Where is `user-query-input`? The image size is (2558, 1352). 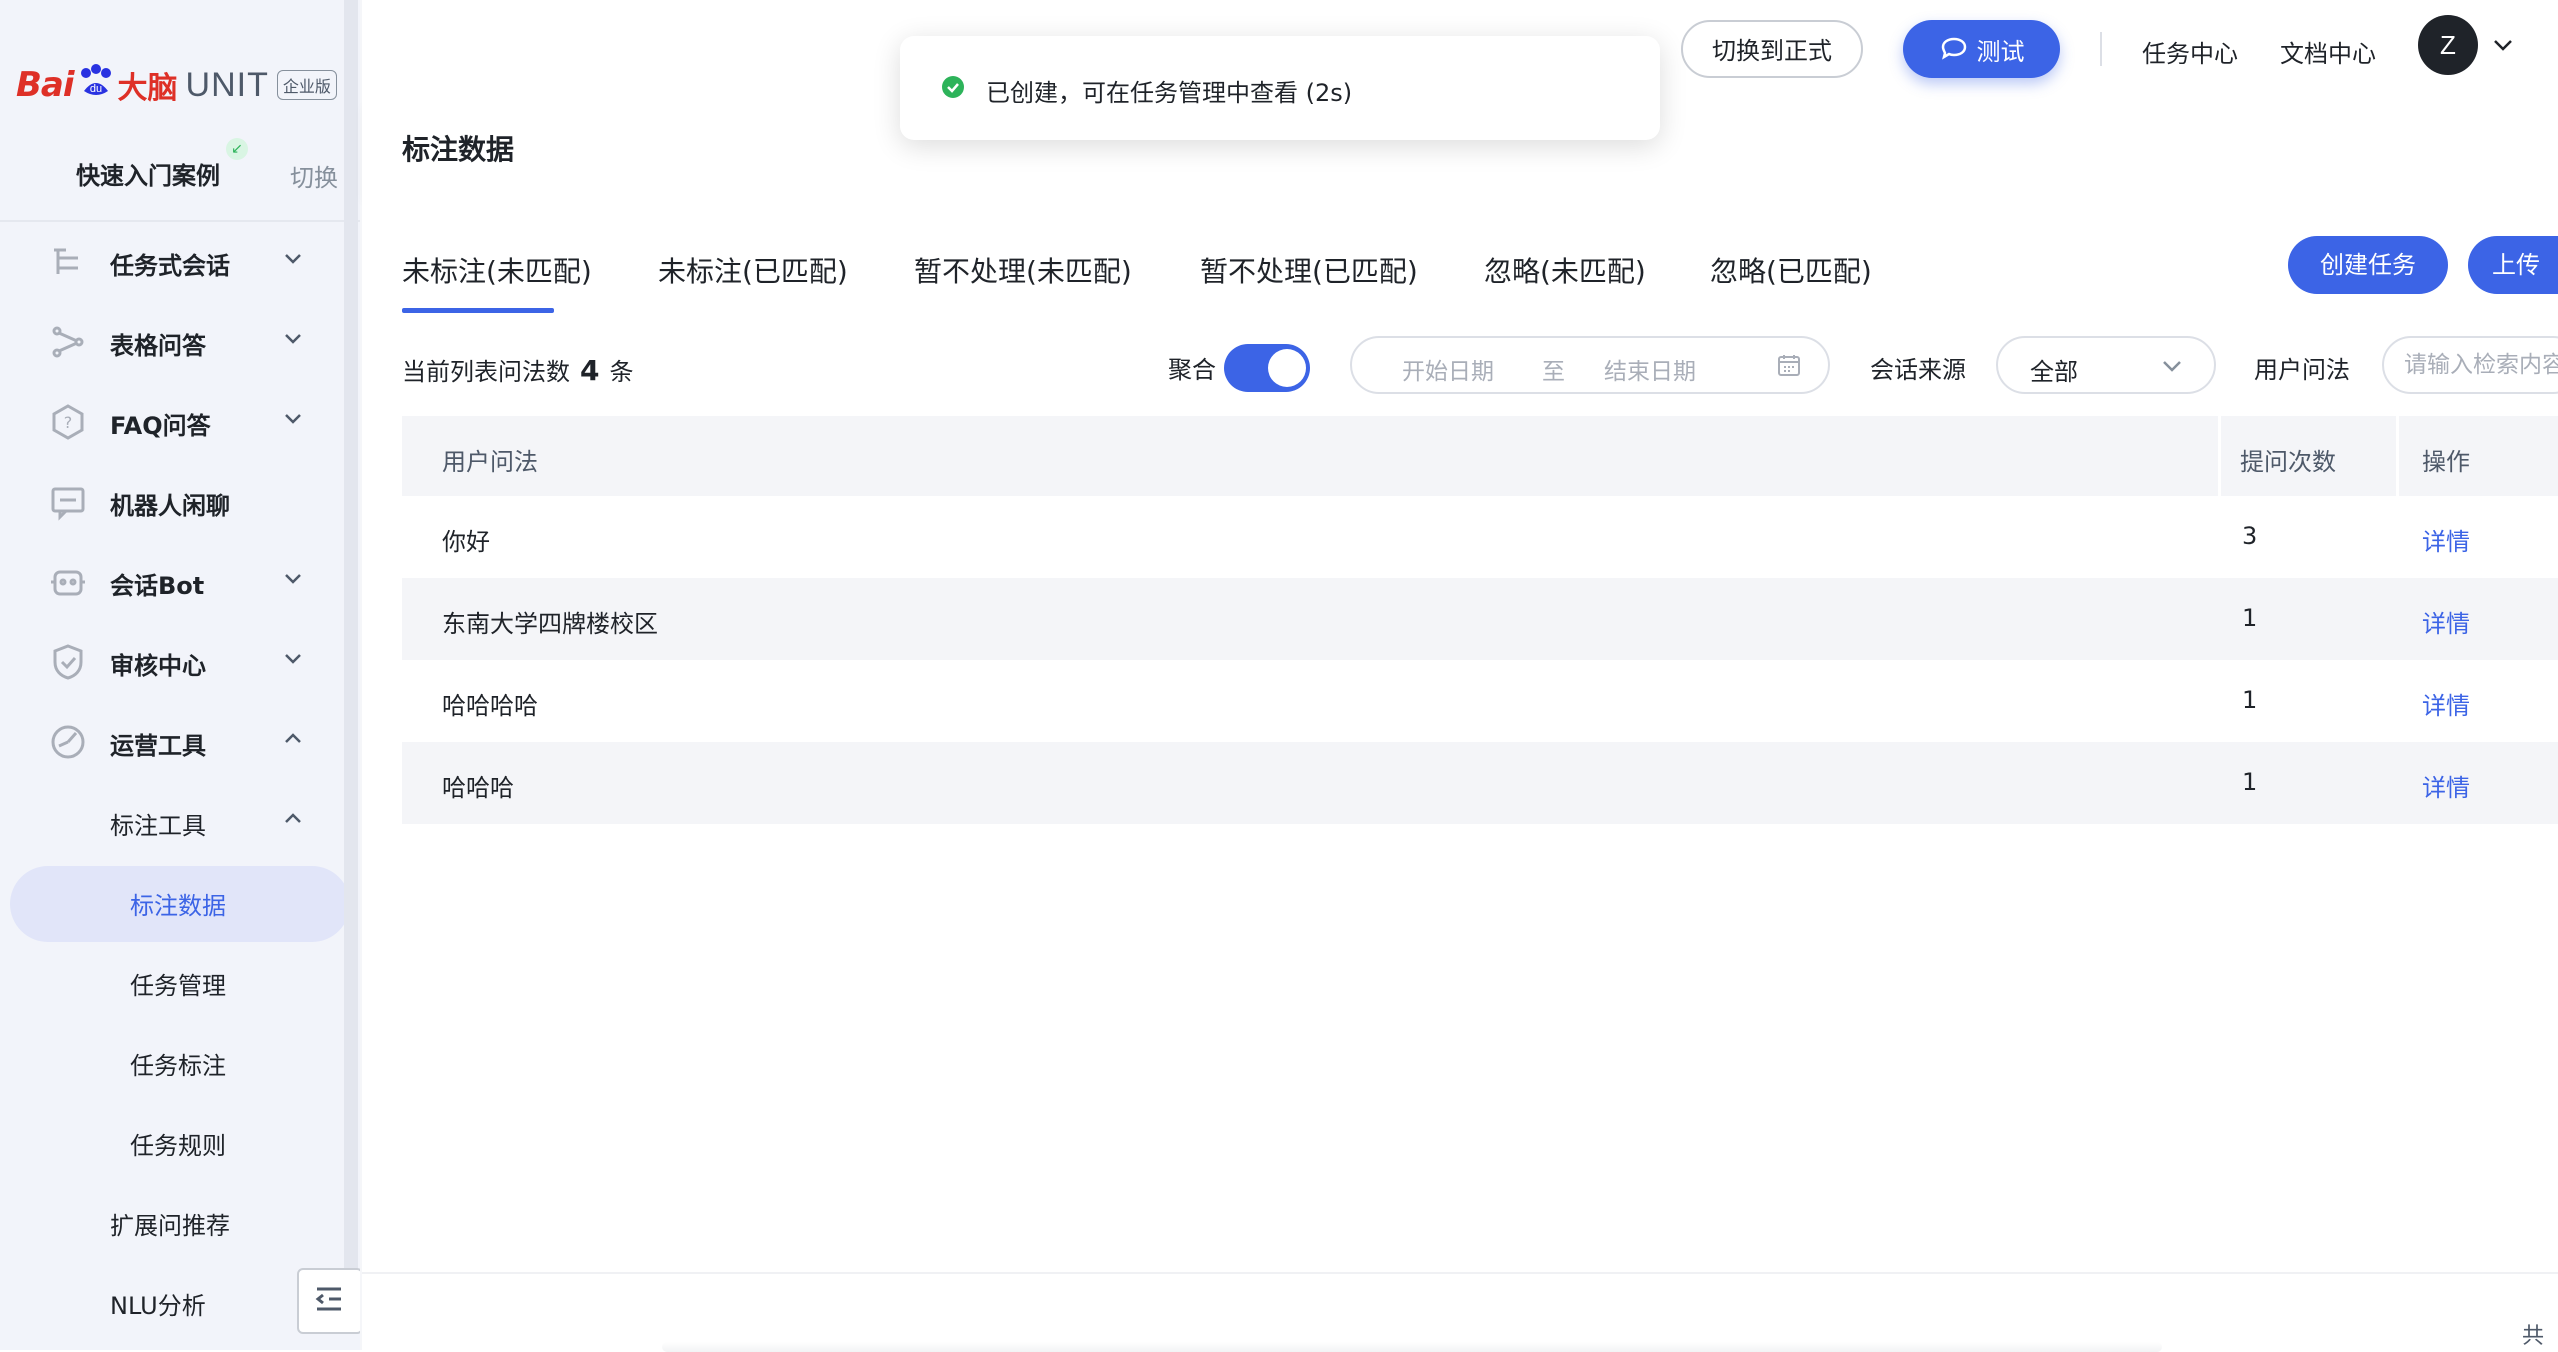
user-query-input is located at coordinates (2480, 365).